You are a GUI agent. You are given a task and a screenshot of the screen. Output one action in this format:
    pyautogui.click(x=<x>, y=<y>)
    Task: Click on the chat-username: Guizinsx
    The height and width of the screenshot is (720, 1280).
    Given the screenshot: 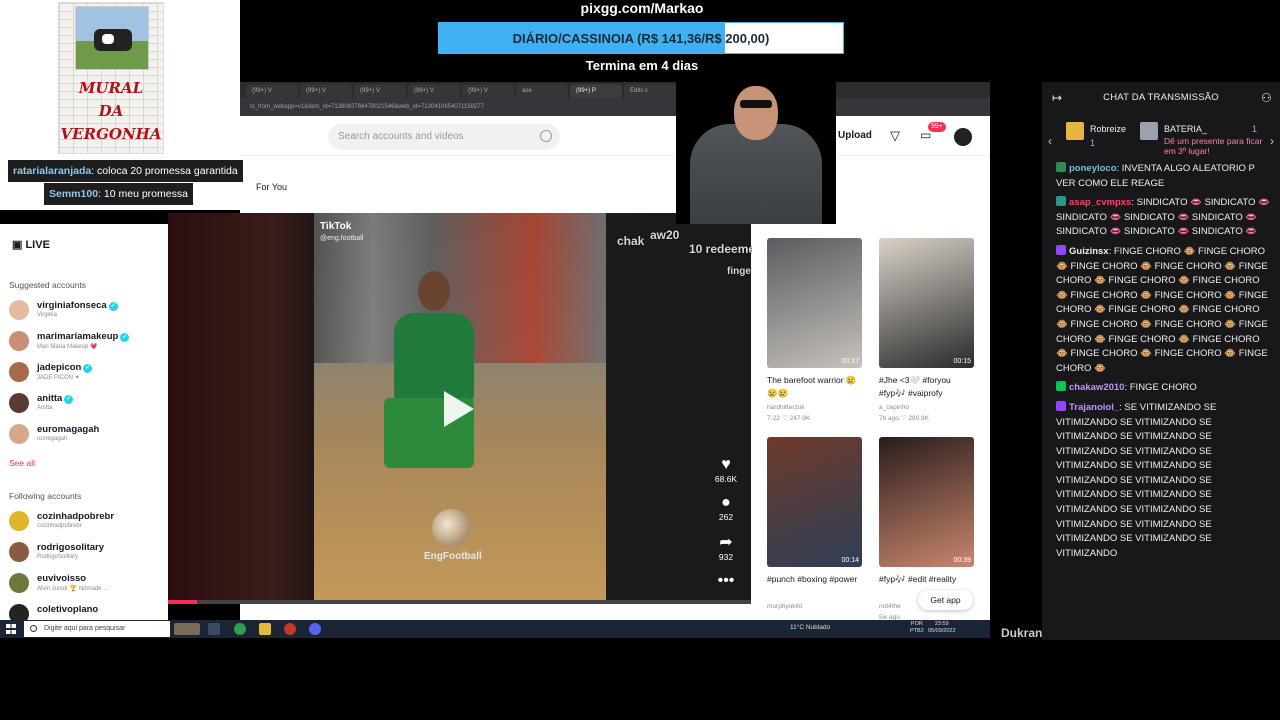 What is the action you would take?
    pyautogui.click(x=1089, y=251)
    